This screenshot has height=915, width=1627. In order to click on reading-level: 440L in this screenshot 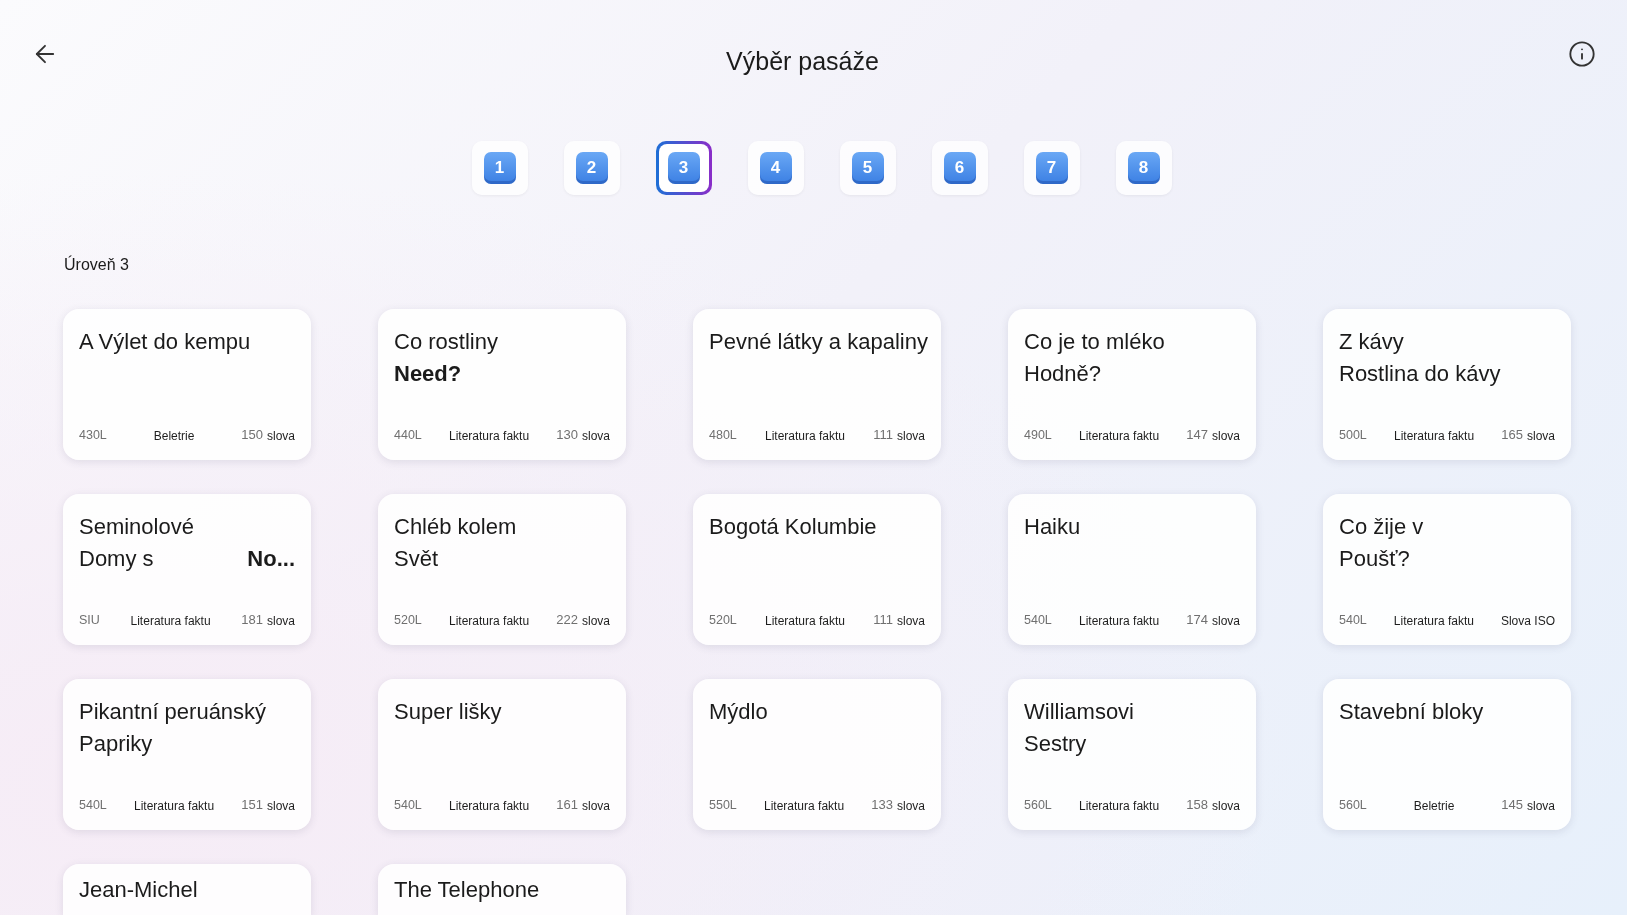, I will do `click(408, 436)`.